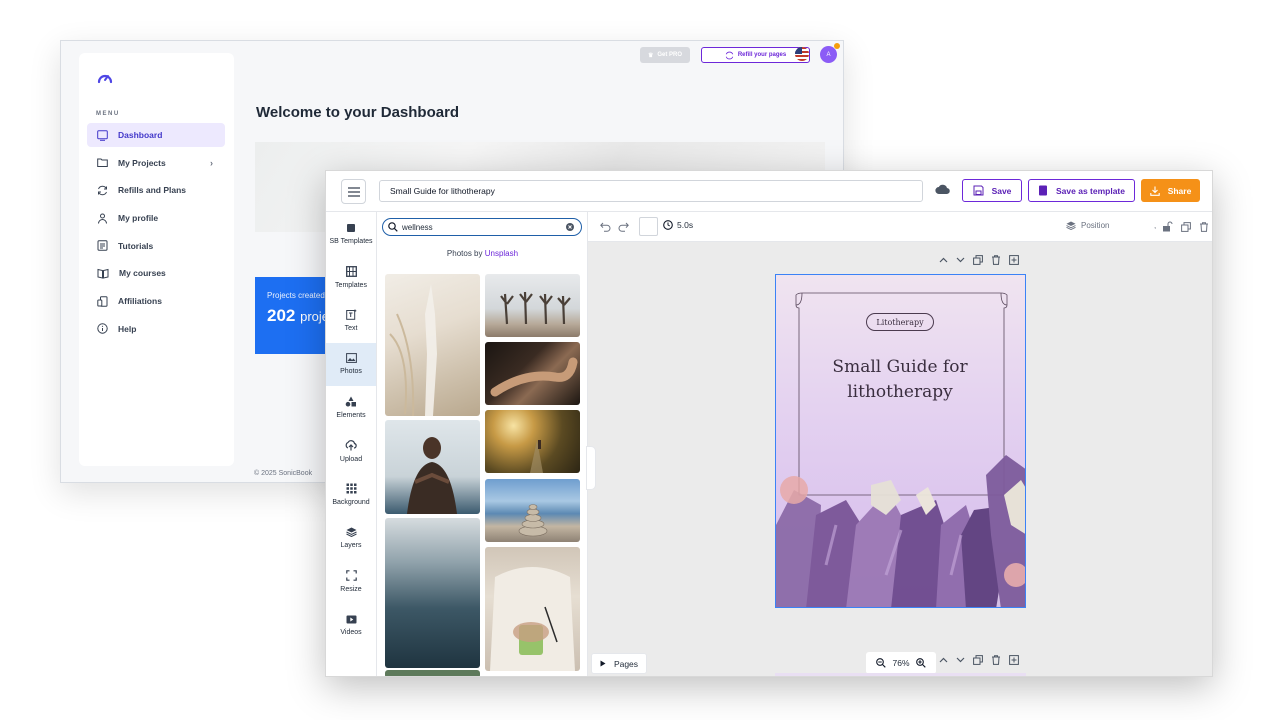 This screenshot has height=720, width=1280. What do you see at coordinates (211, 162) in the screenshot?
I see `chevron-right-icon: ›` at bounding box center [211, 162].